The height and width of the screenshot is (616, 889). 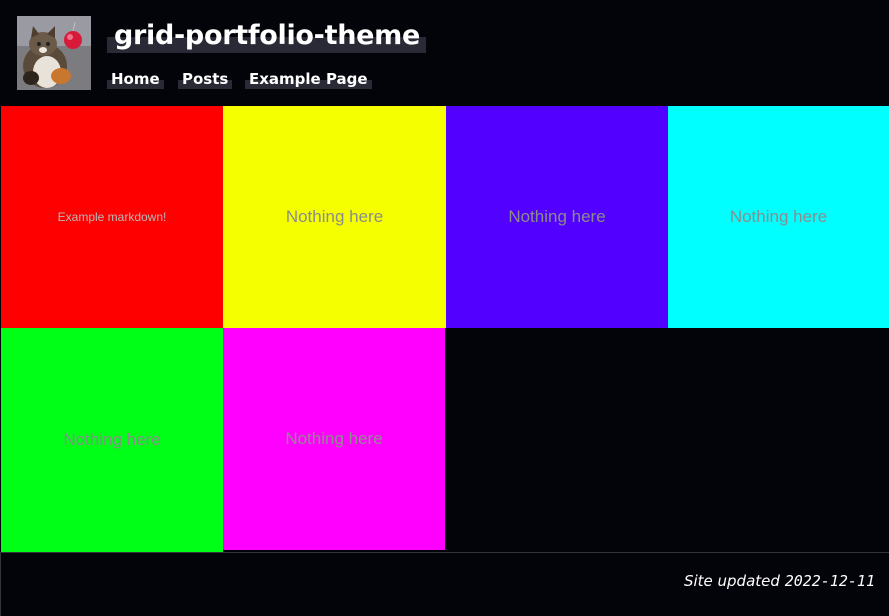 I want to click on cat-photo-icon, so click(x=54, y=53).